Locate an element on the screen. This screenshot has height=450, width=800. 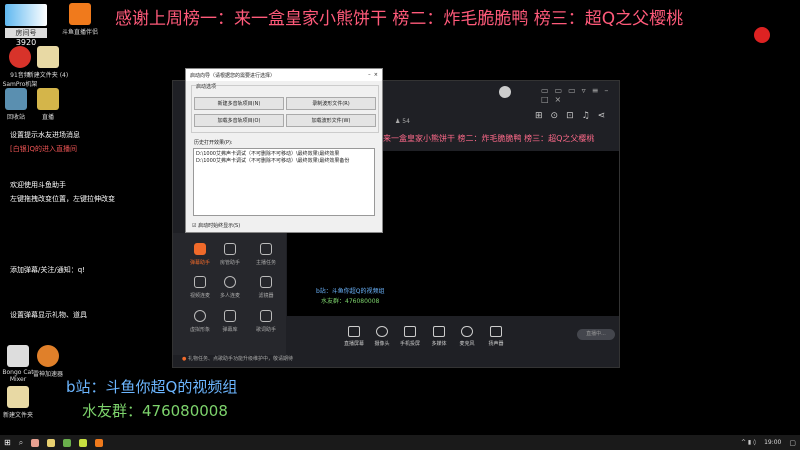
preview-overlay-text: 水友群：476080008 is located at coordinates (350, 301).